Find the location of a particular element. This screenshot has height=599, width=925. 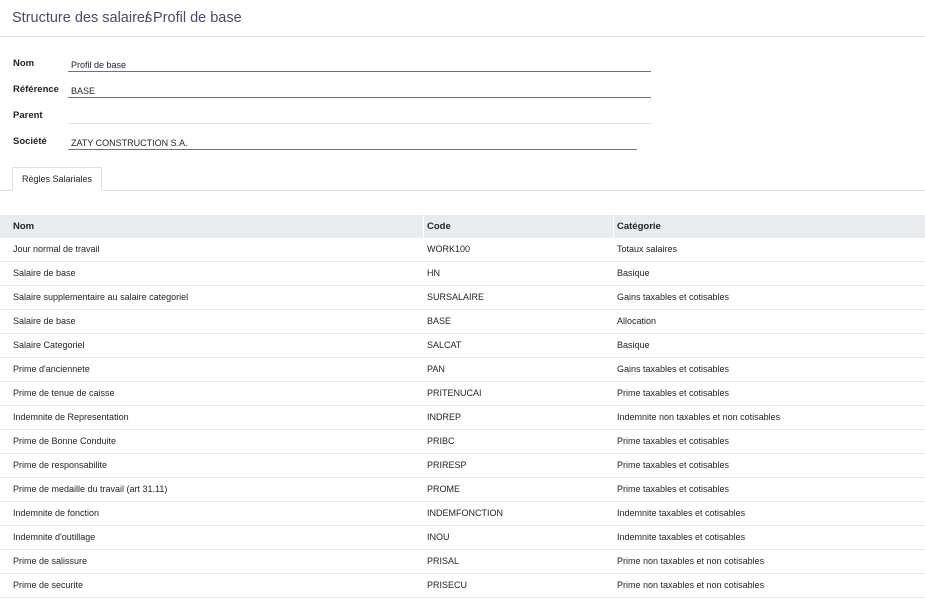

name-field: Profil de base is located at coordinates (359, 65).